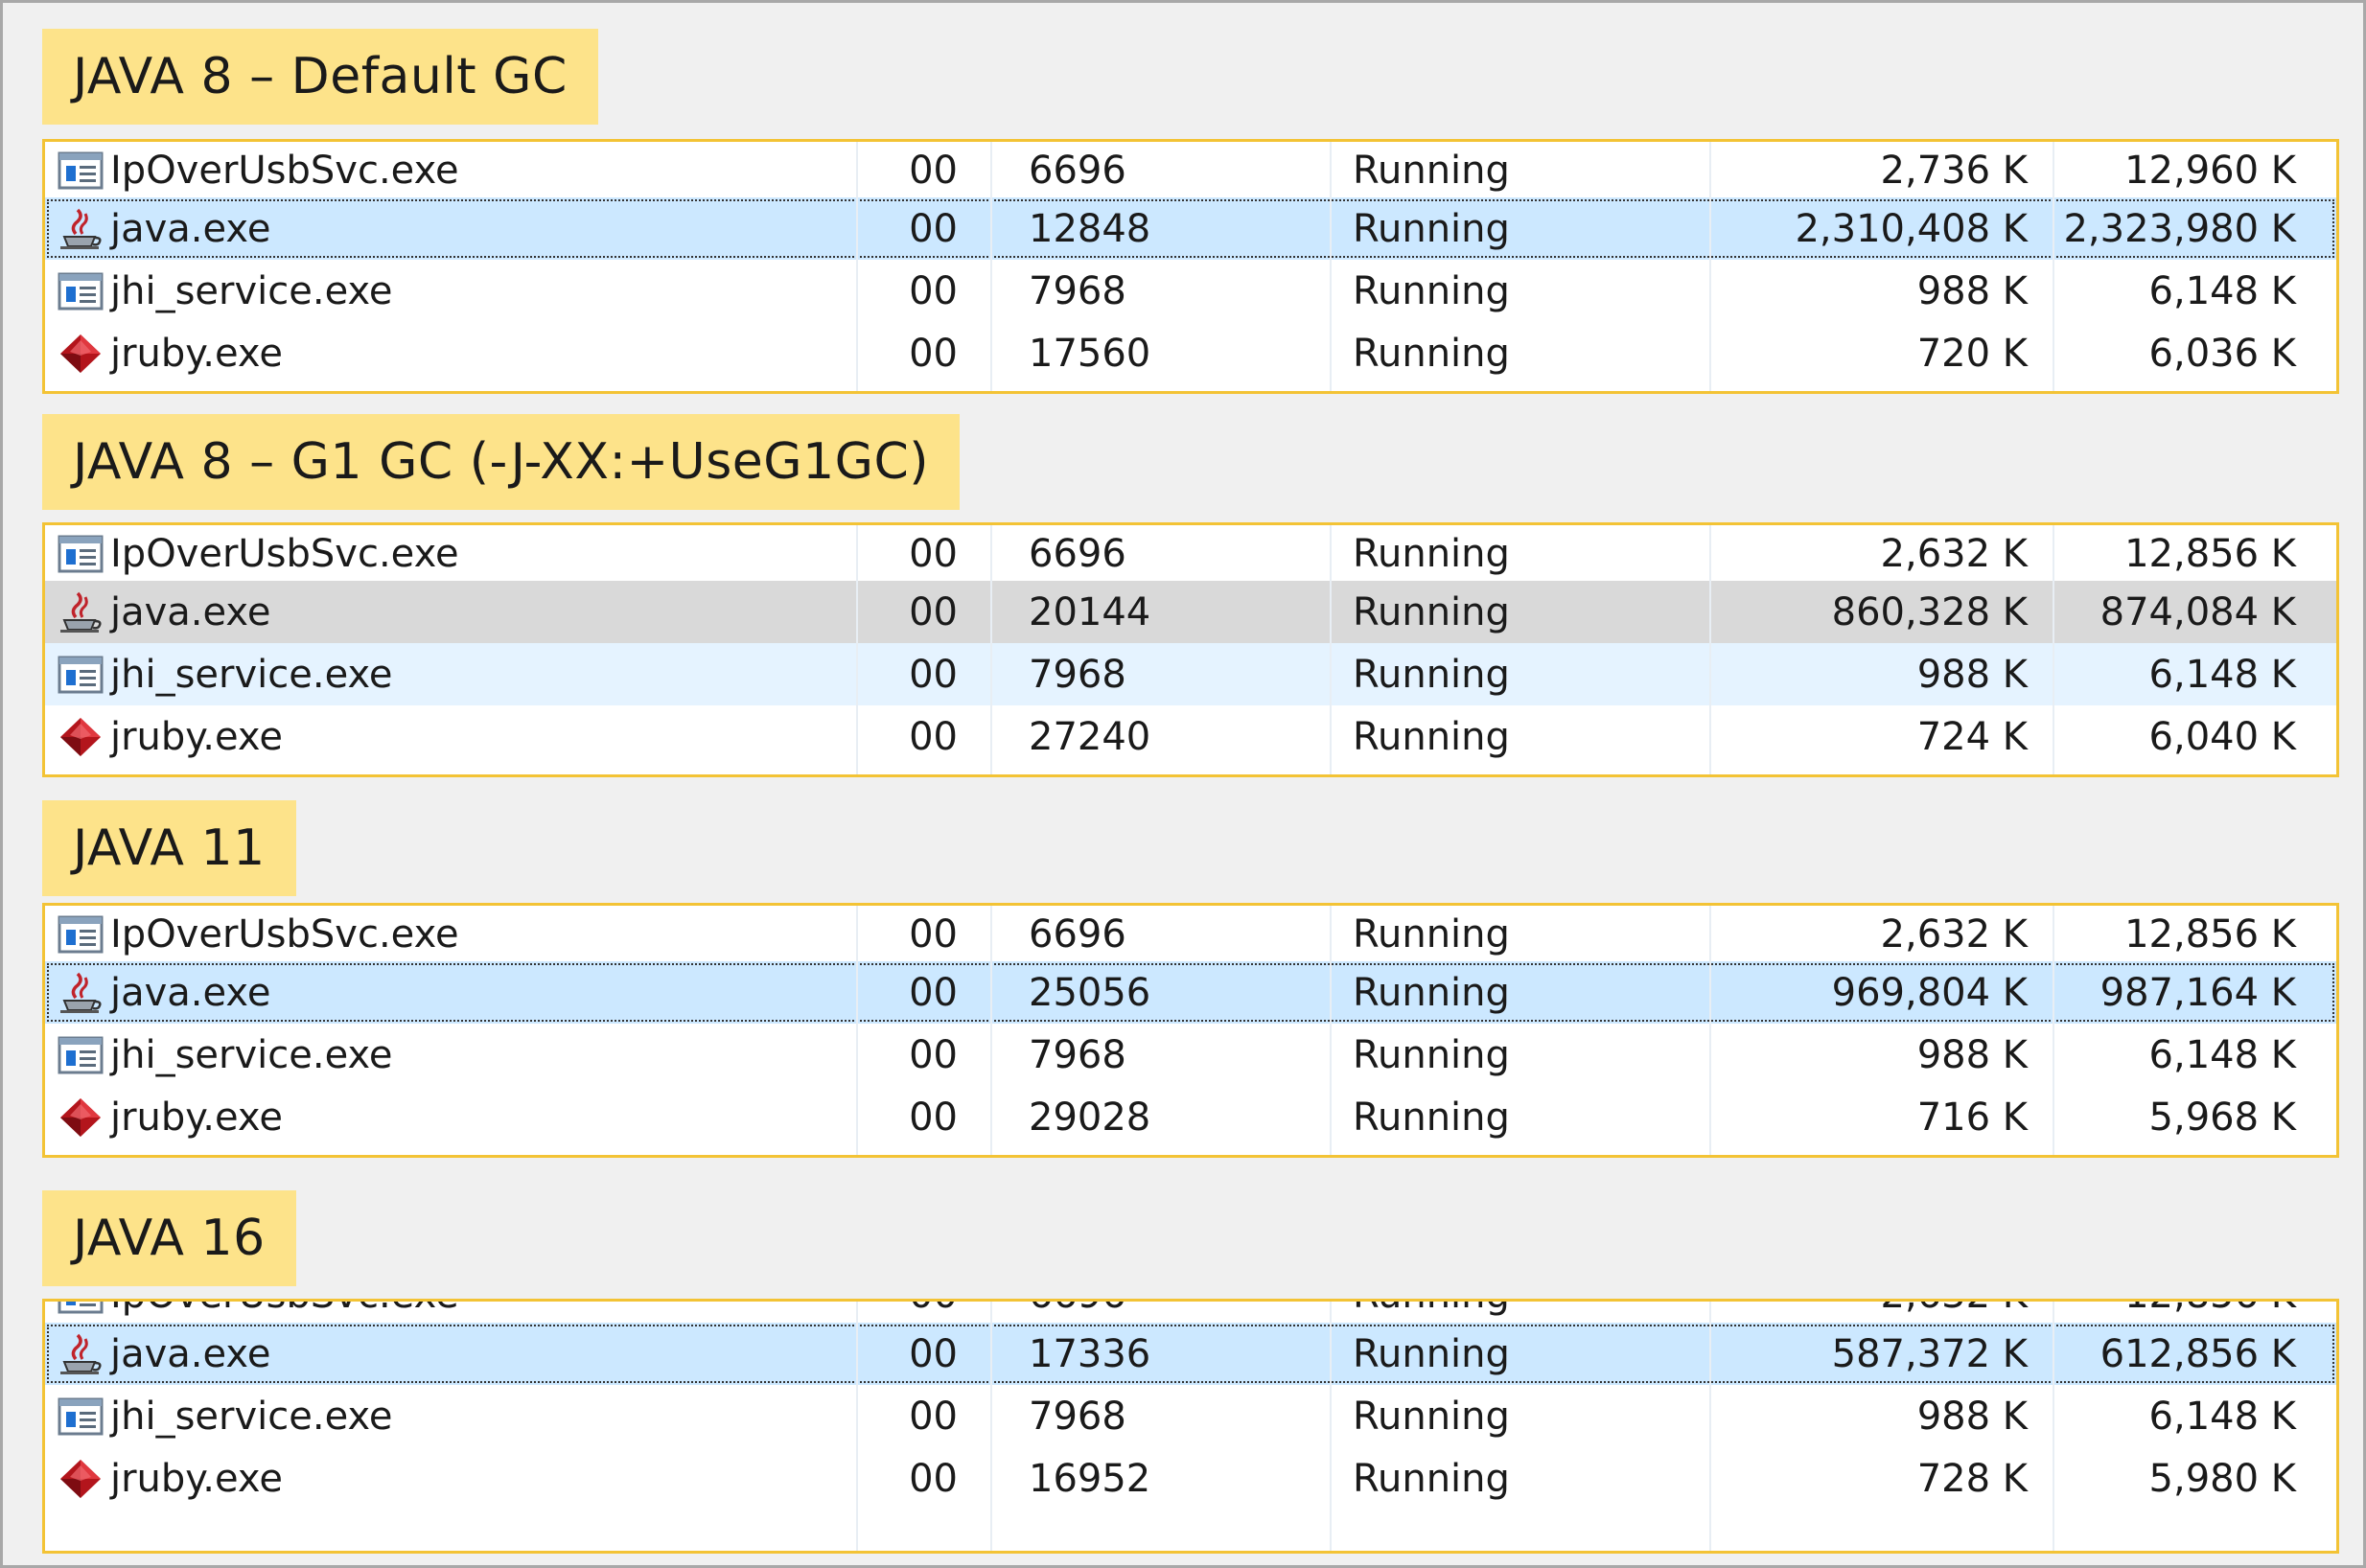 This screenshot has width=2366, height=1568. Describe the element at coordinates (2222, 290) in the screenshot. I see `memory-commit-size: 6,148 K` at that location.